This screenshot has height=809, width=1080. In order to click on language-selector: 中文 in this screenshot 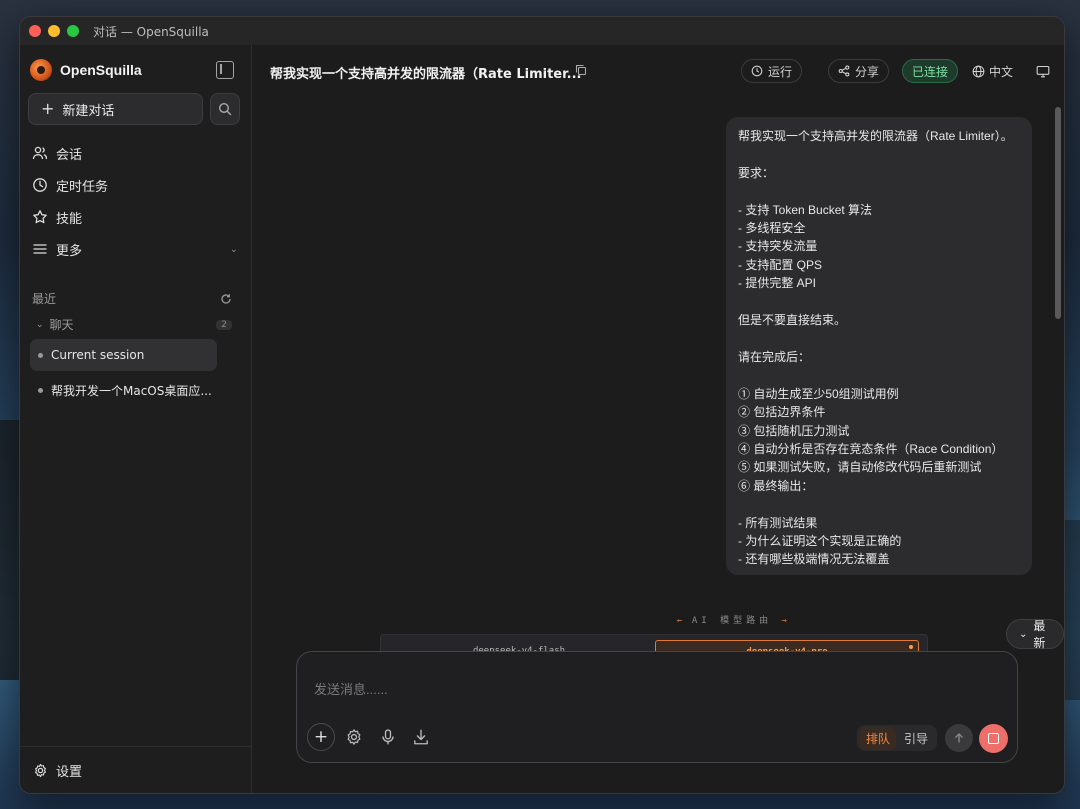, I will do `click(992, 71)`.